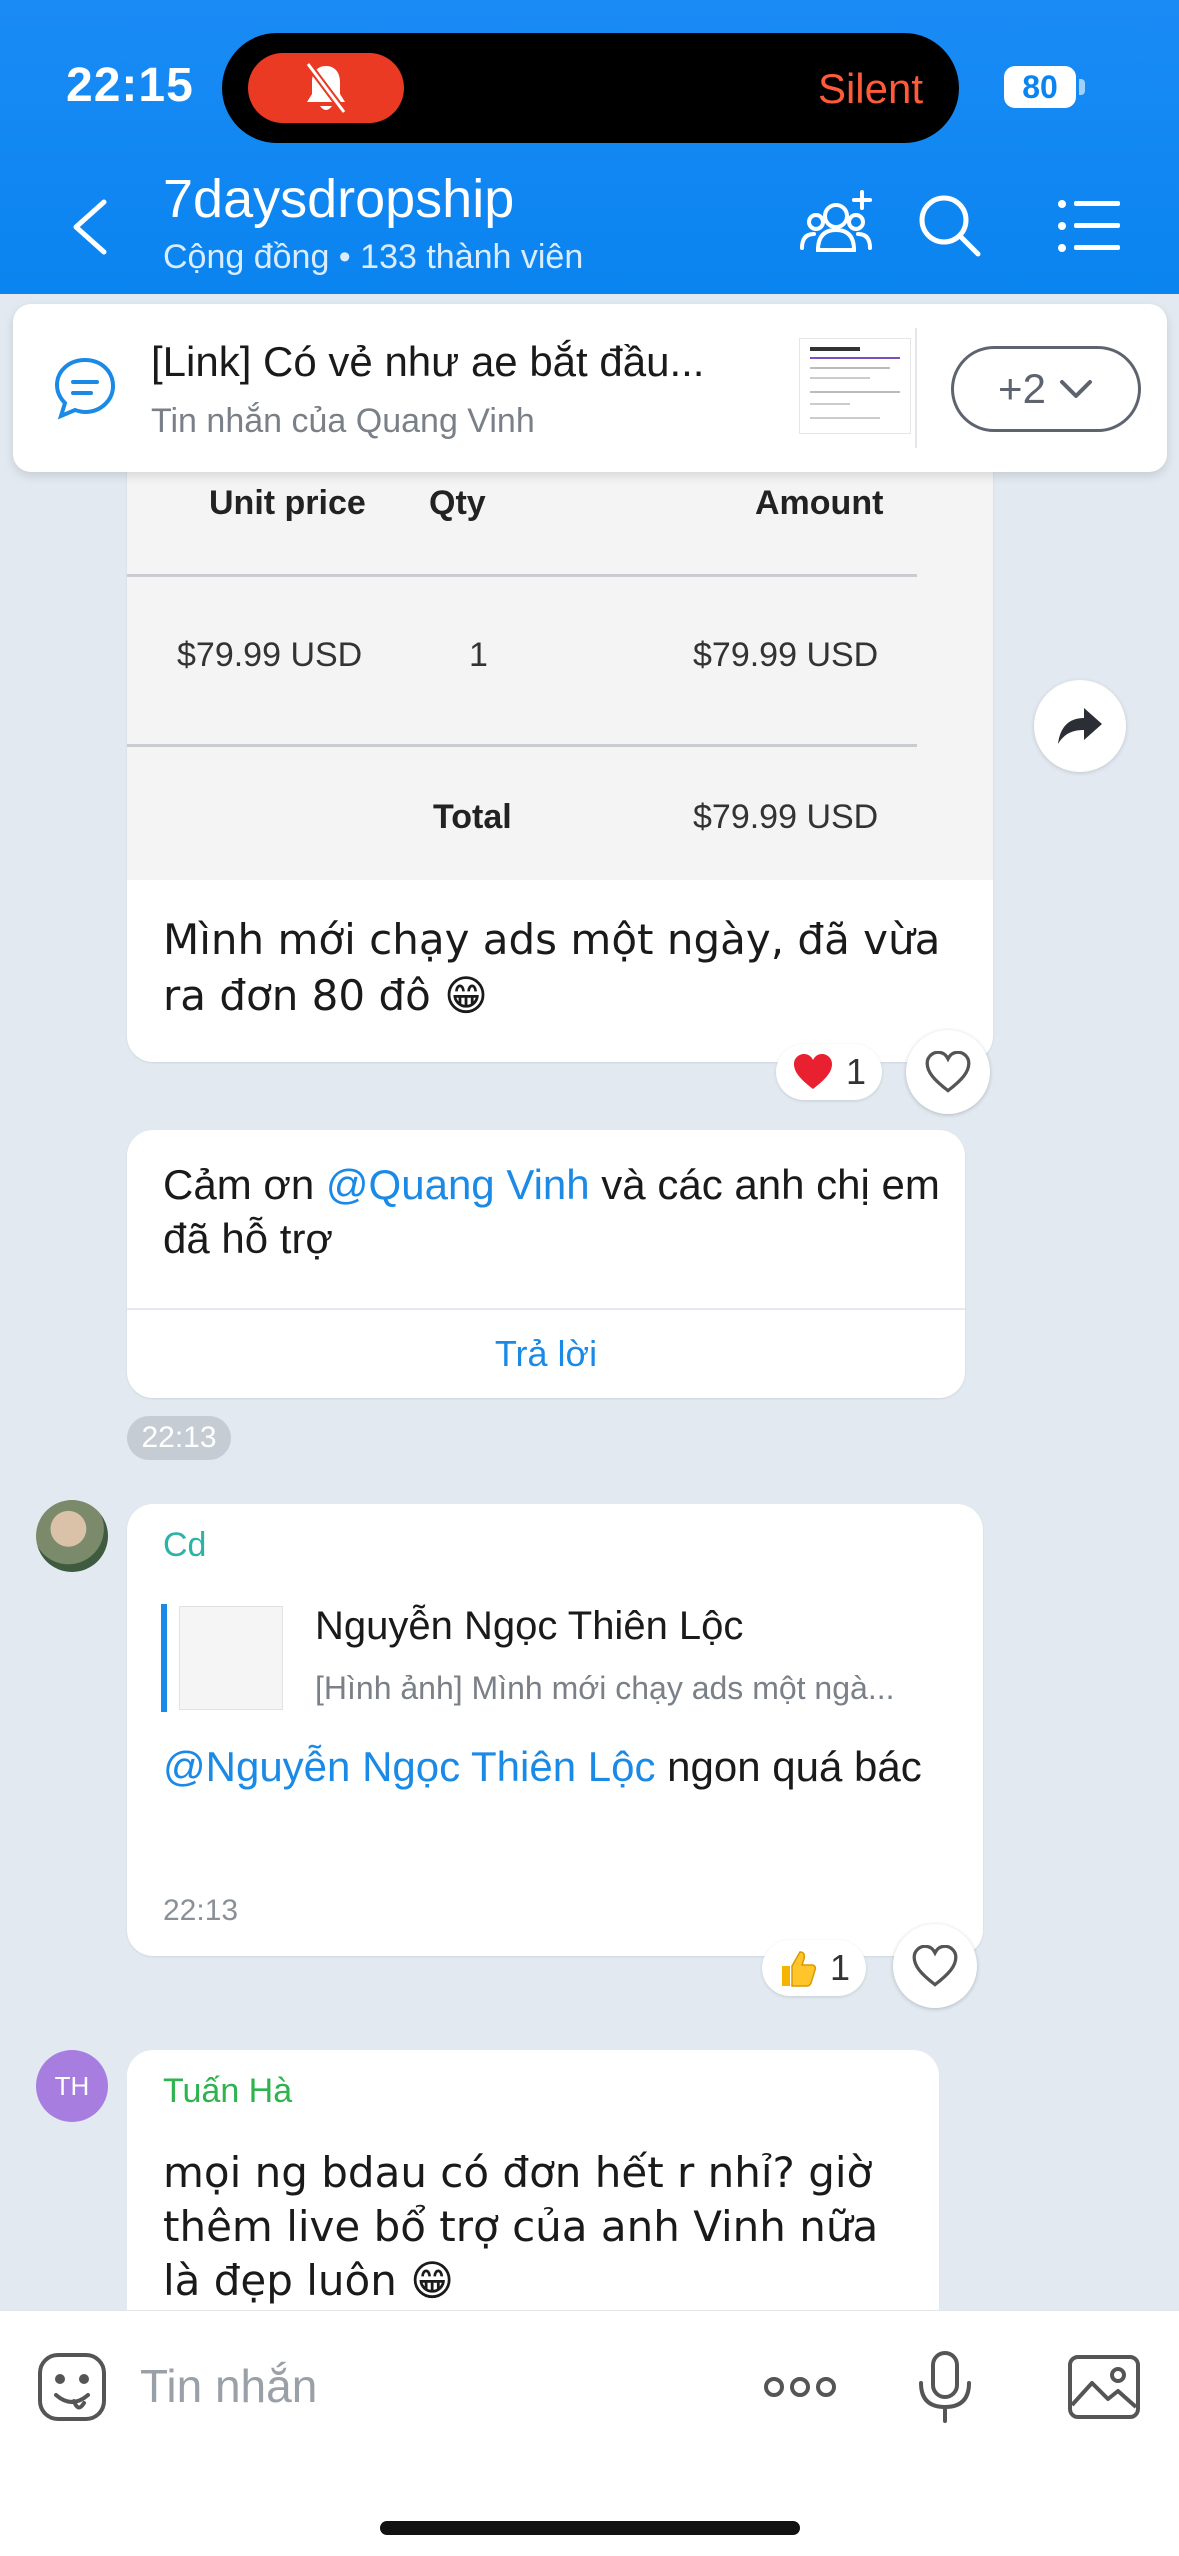 The height and width of the screenshot is (2556, 1179). Describe the element at coordinates (813, 1071) in the screenshot. I see `heart-icon` at that location.